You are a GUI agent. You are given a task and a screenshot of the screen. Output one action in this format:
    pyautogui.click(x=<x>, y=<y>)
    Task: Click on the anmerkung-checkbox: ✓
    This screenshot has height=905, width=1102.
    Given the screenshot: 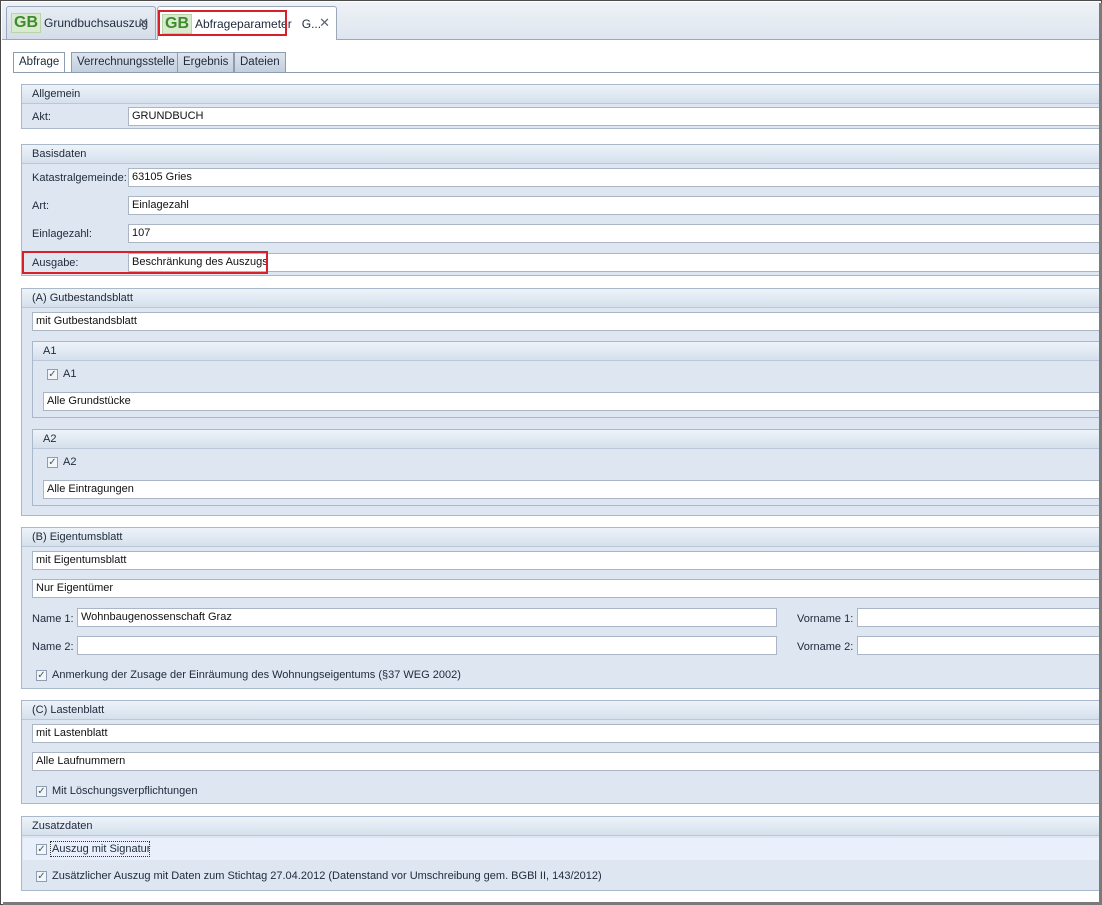 What is the action you would take?
    pyautogui.click(x=41, y=675)
    